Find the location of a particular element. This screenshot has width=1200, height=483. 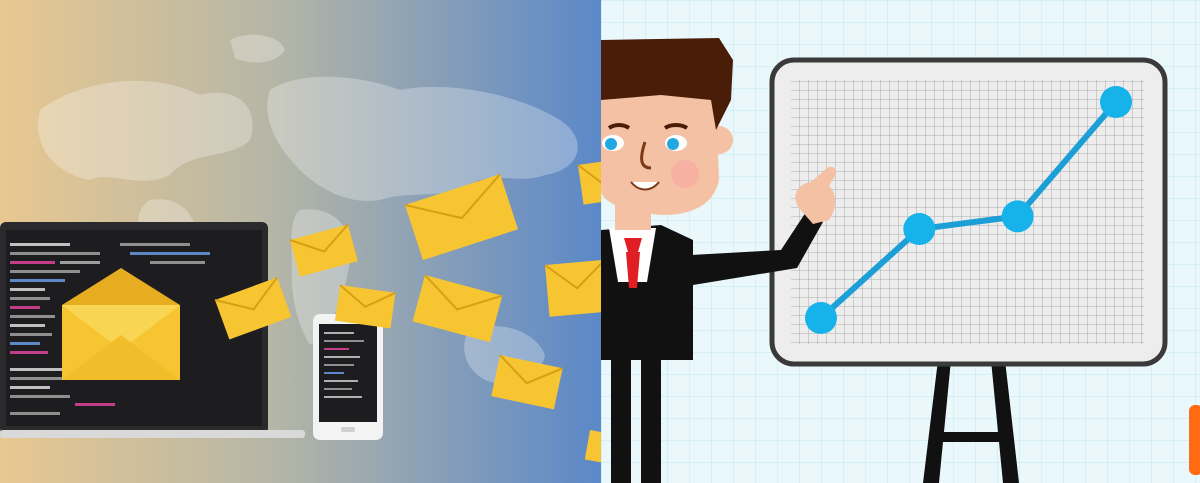

ear is located at coordinates (719, 140).